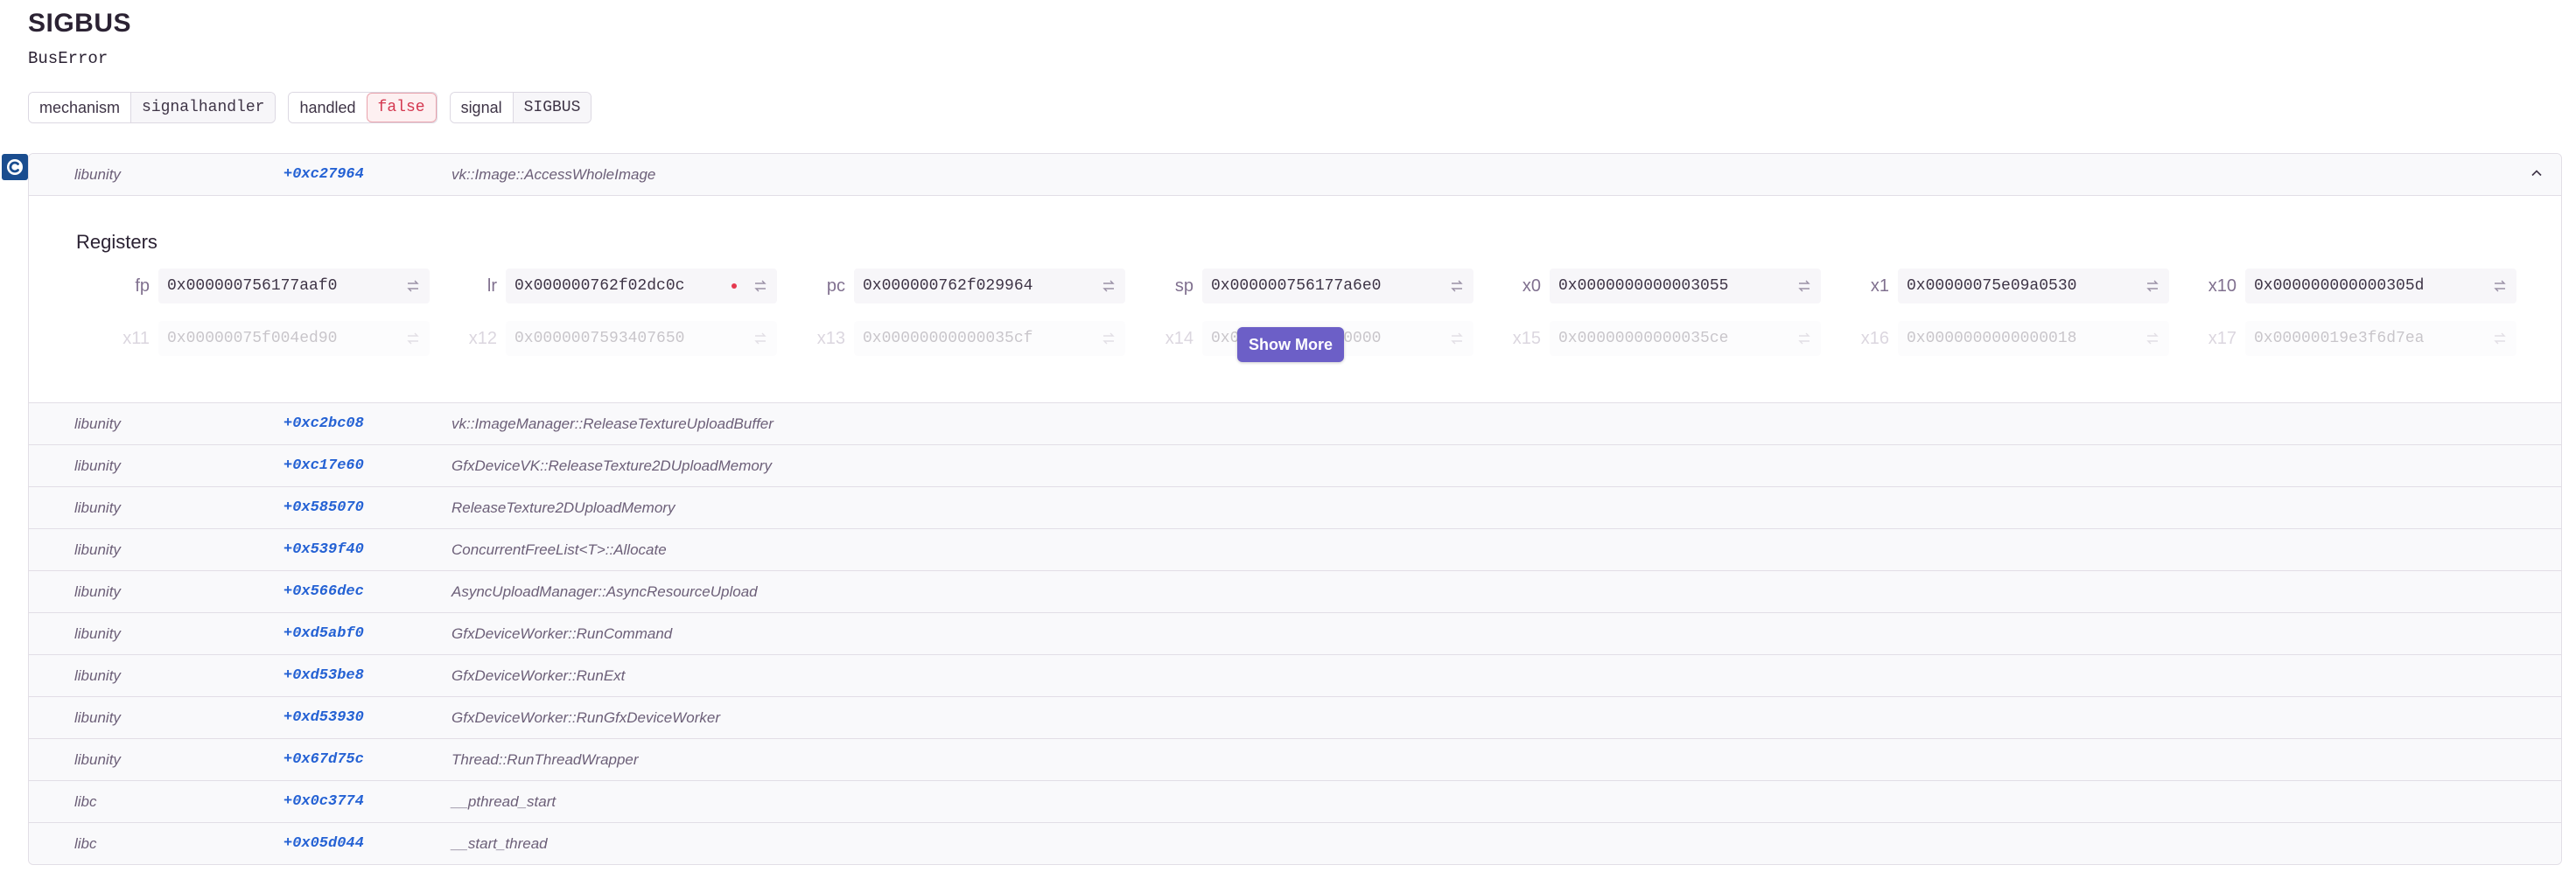  Describe the element at coordinates (401, 107) in the screenshot. I see `tag-value-error: false` at that location.